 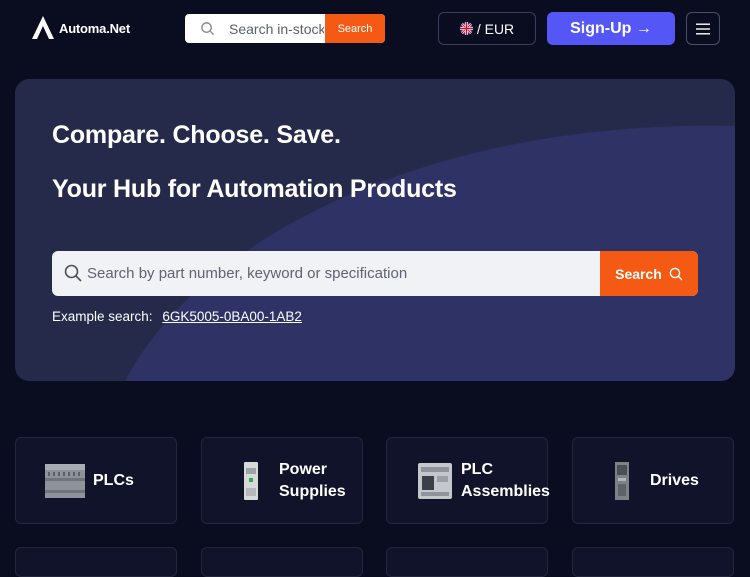 I want to click on hero-search: Search, so click(x=375, y=273).